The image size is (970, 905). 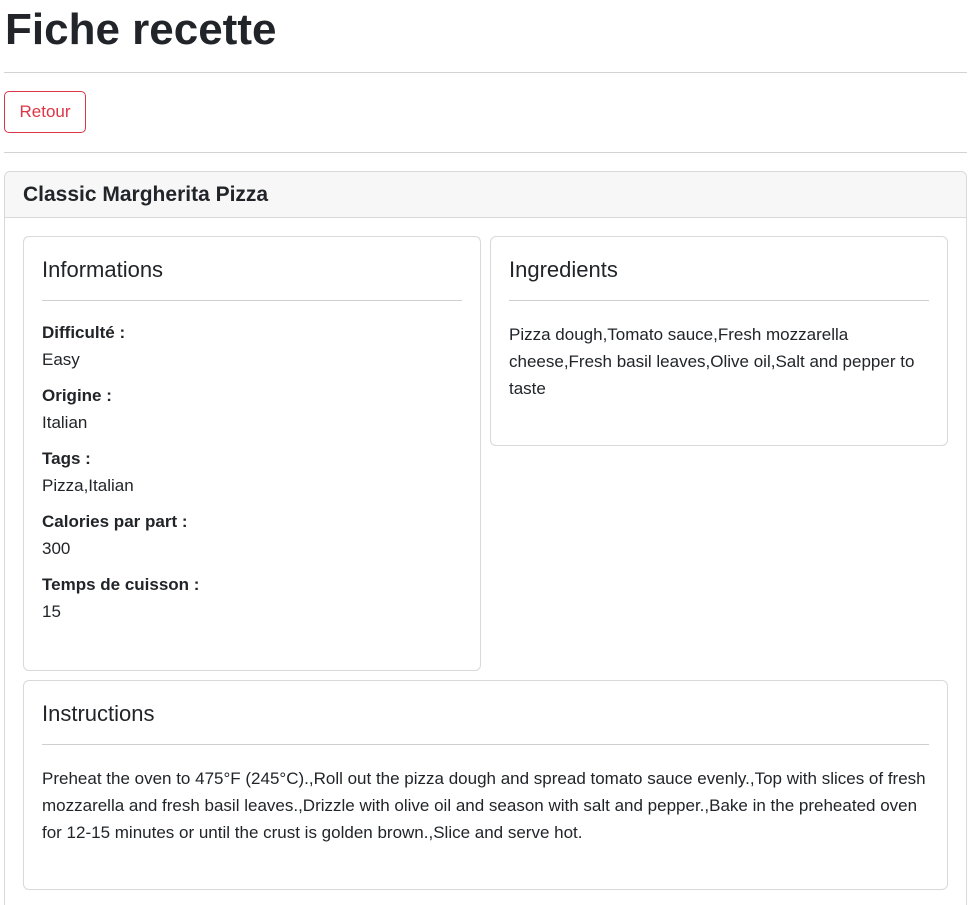 I want to click on difficulty-label: Difficulté :, so click(x=84, y=332).